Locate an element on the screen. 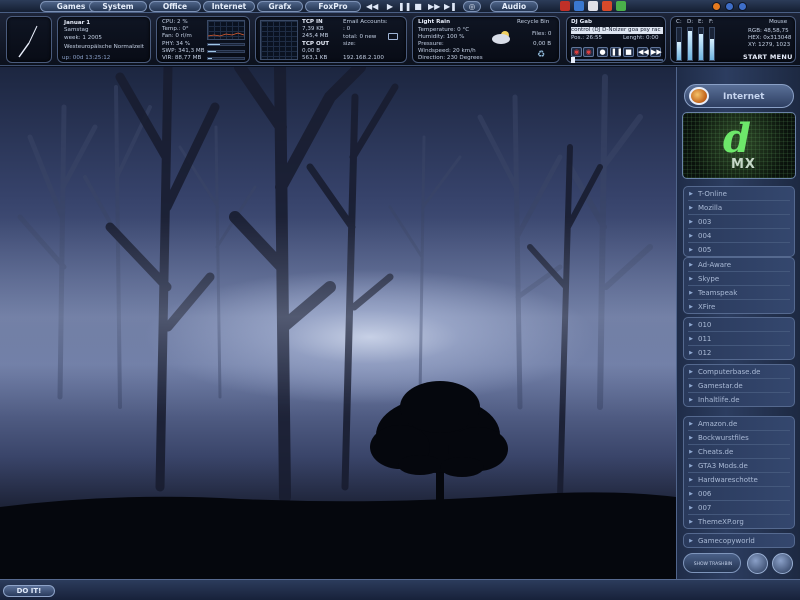 The image size is (800, 600). power-icon is located at coordinates (757, 563).